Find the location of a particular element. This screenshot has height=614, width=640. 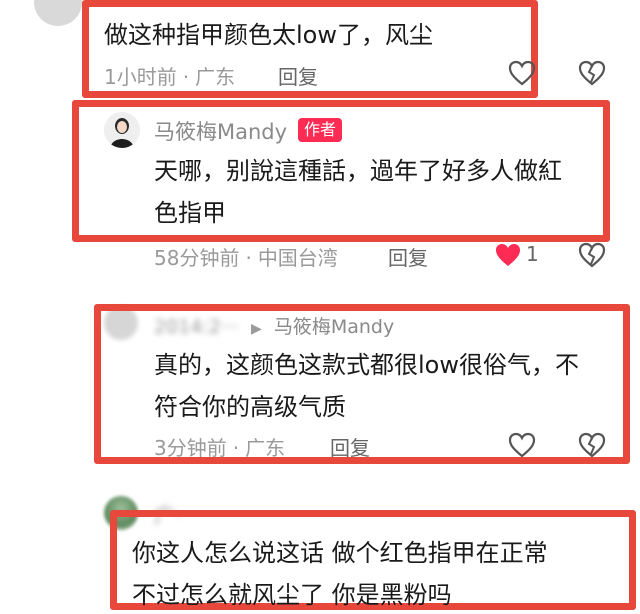

like-count: 1 is located at coordinates (532, 254).